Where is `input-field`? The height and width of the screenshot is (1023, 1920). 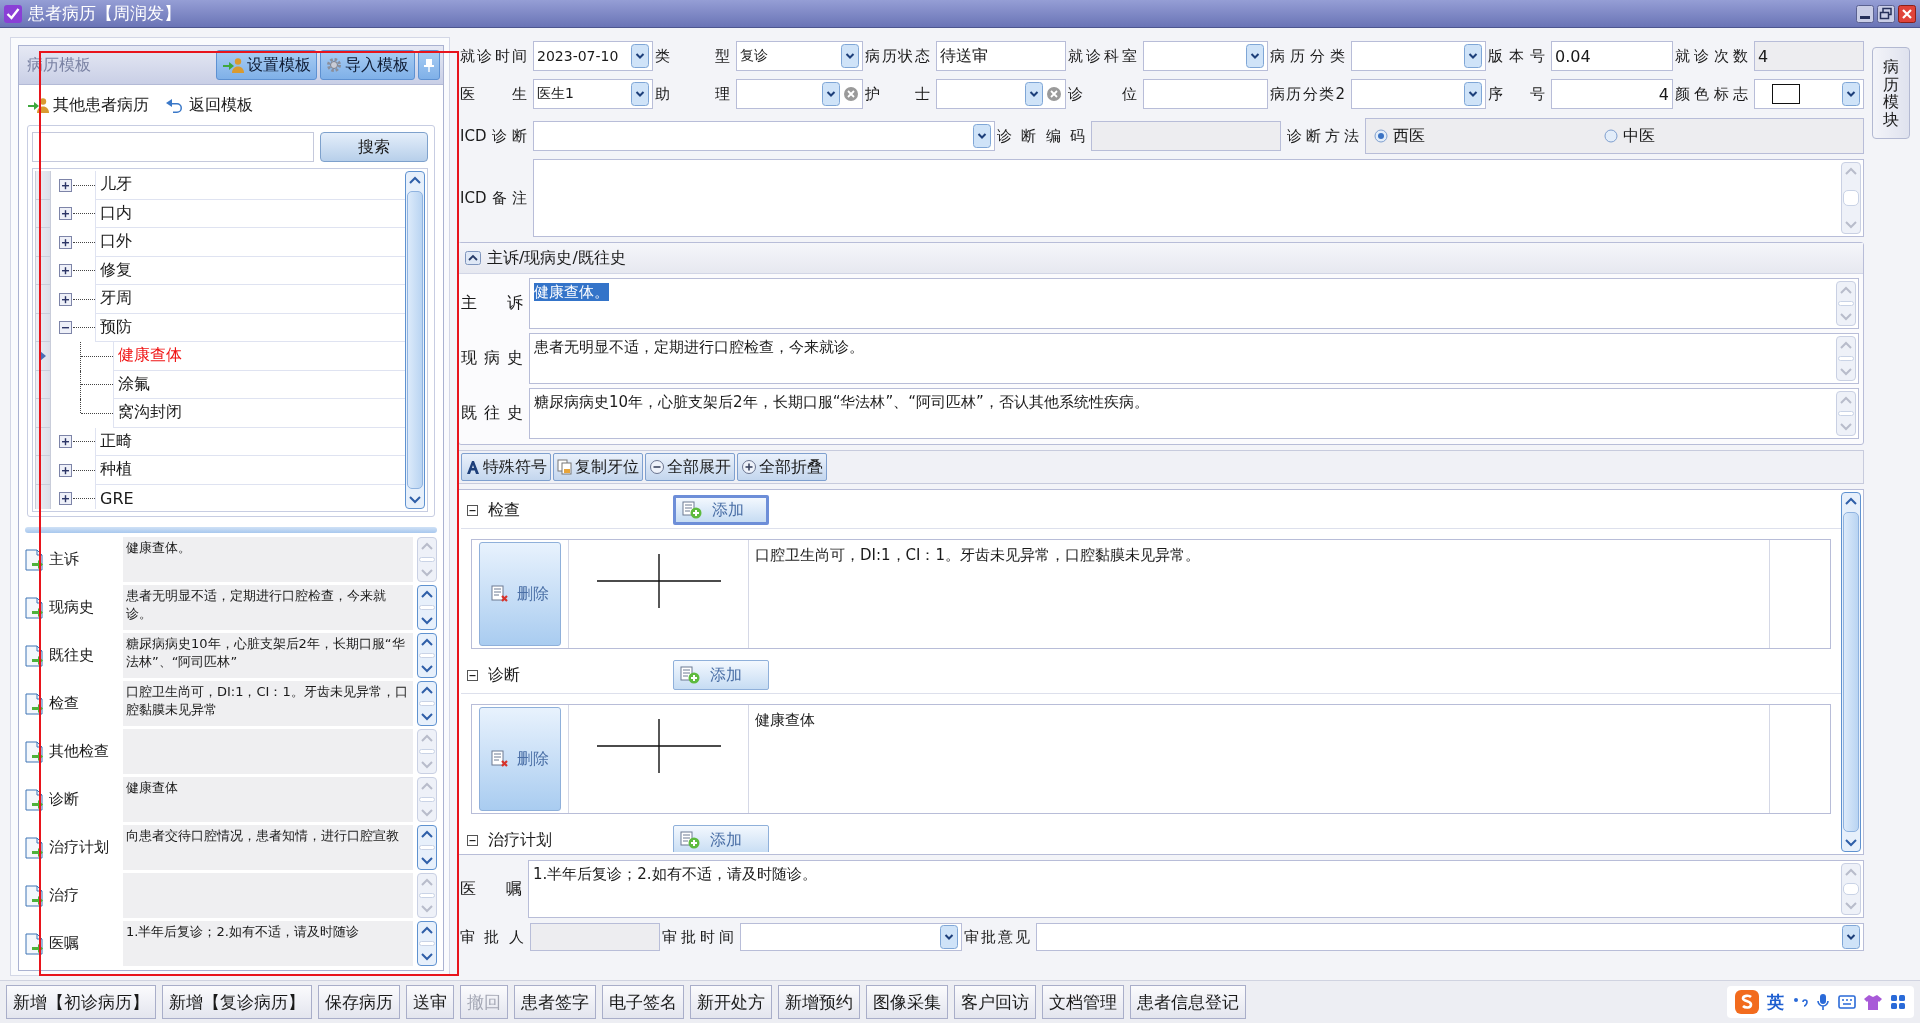 input-field is located at coordinates (1205, 94).